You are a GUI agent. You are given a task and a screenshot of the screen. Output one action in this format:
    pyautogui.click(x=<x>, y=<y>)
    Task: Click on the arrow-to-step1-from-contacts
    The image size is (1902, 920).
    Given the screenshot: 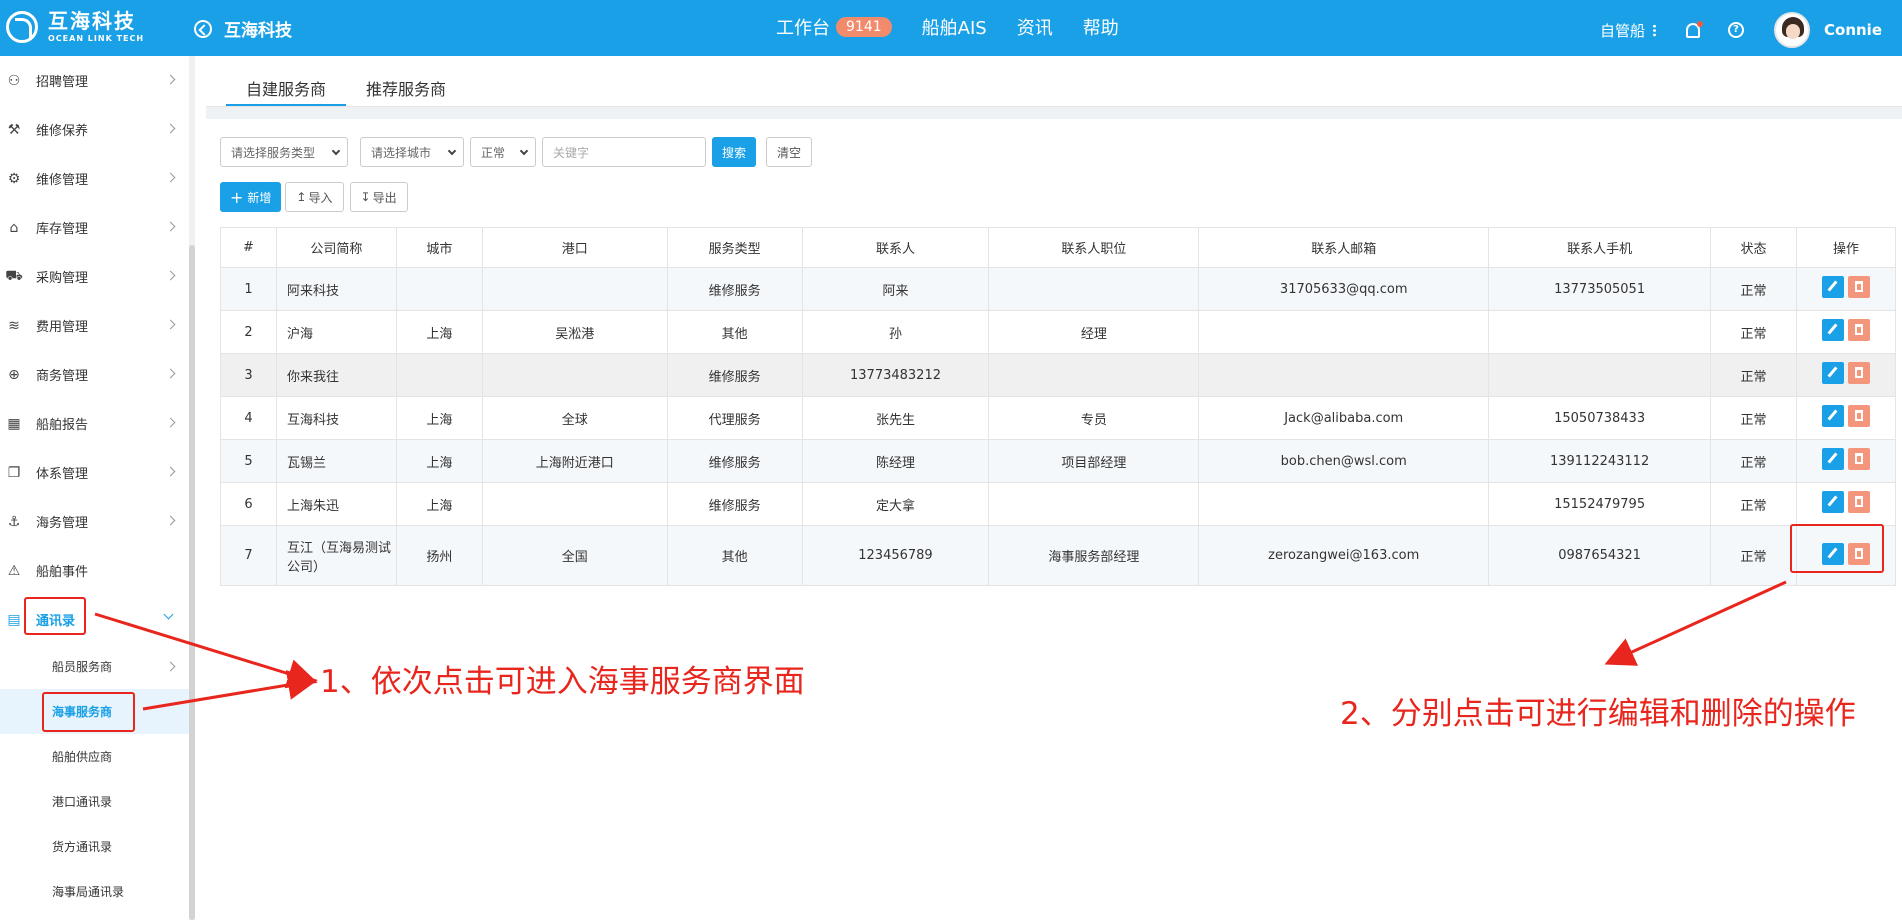 What is the action you would take?
    pyautogui.click(x=206, y=650)
    